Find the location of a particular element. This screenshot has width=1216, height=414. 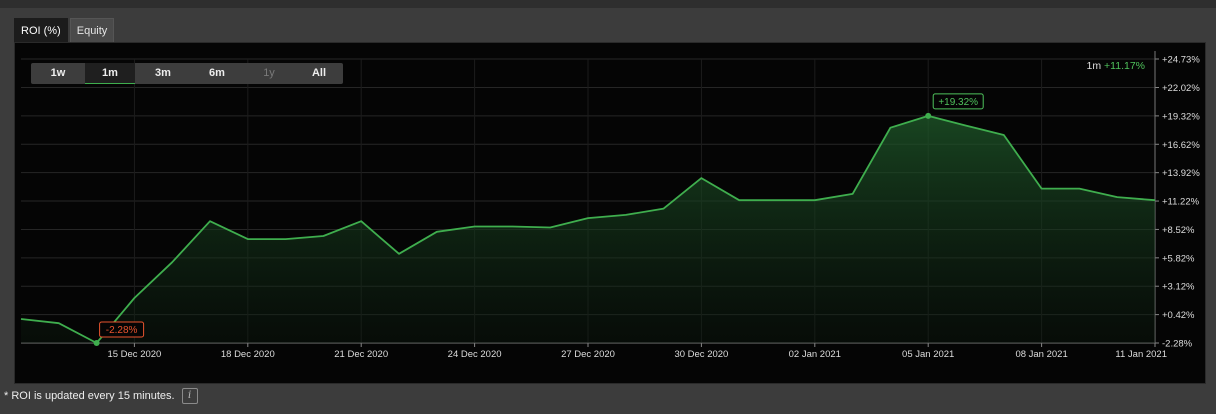

chart-footer: * ROI is updated every 15 minutes. i is located at coordinates (101, 396).